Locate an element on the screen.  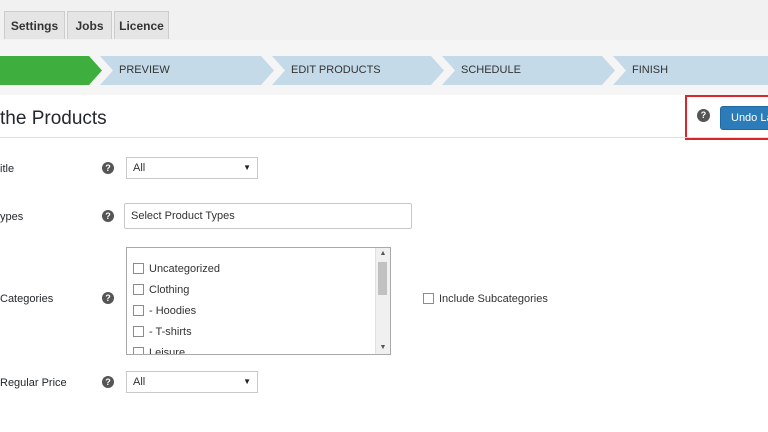
step-edit-products: EDIT PRODUCTS is located at coordinates (358, 70).